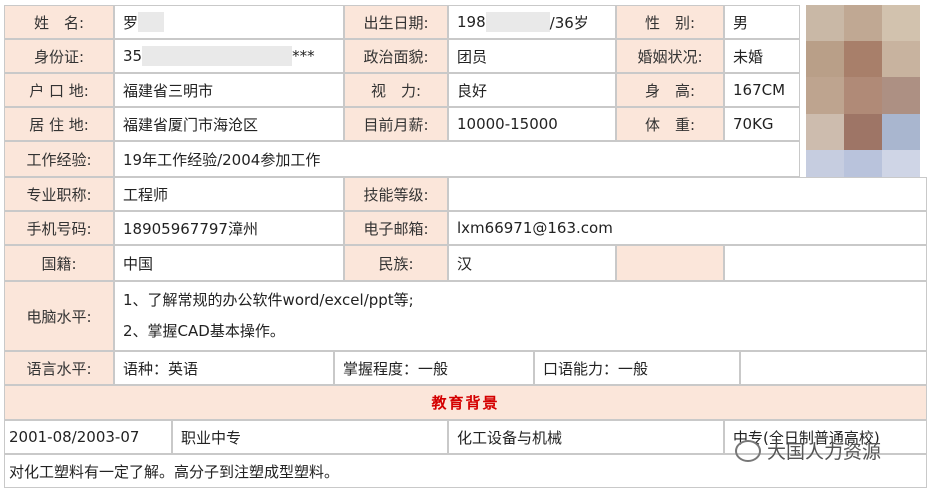 Image resolution: width=931 pixels, height=492 pixels. I want to click on salary-label: 目前月薪:, so click(396, 124).